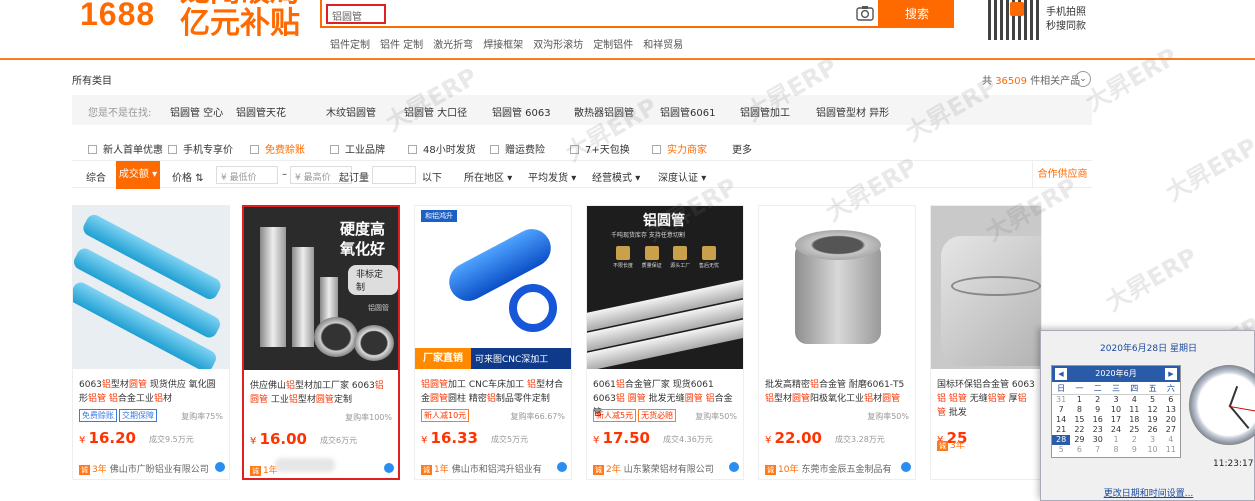 This screenshot has height=501, width=1255. I want to click on seller-info: 诚 3年, so click(986, 444).